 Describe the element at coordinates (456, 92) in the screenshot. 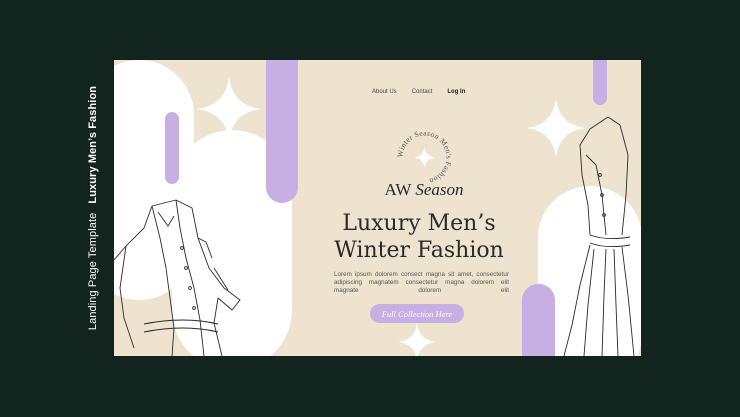

I see `nav-log-in: Log In` at that location.